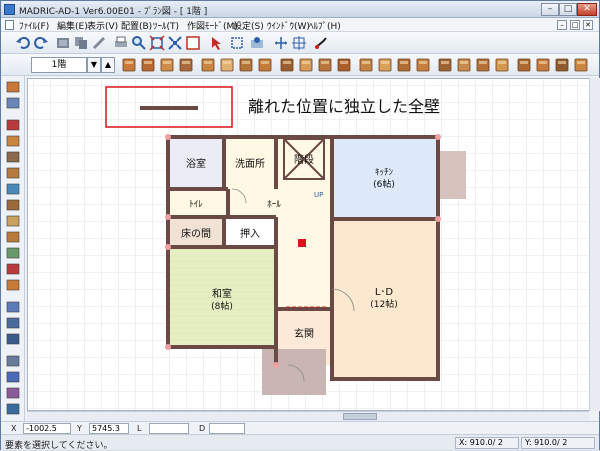  Describe the element at coordinates (384, 172) in the screenshot. I see `kitchen-label: ｷｯﾁﾝ` at that location.